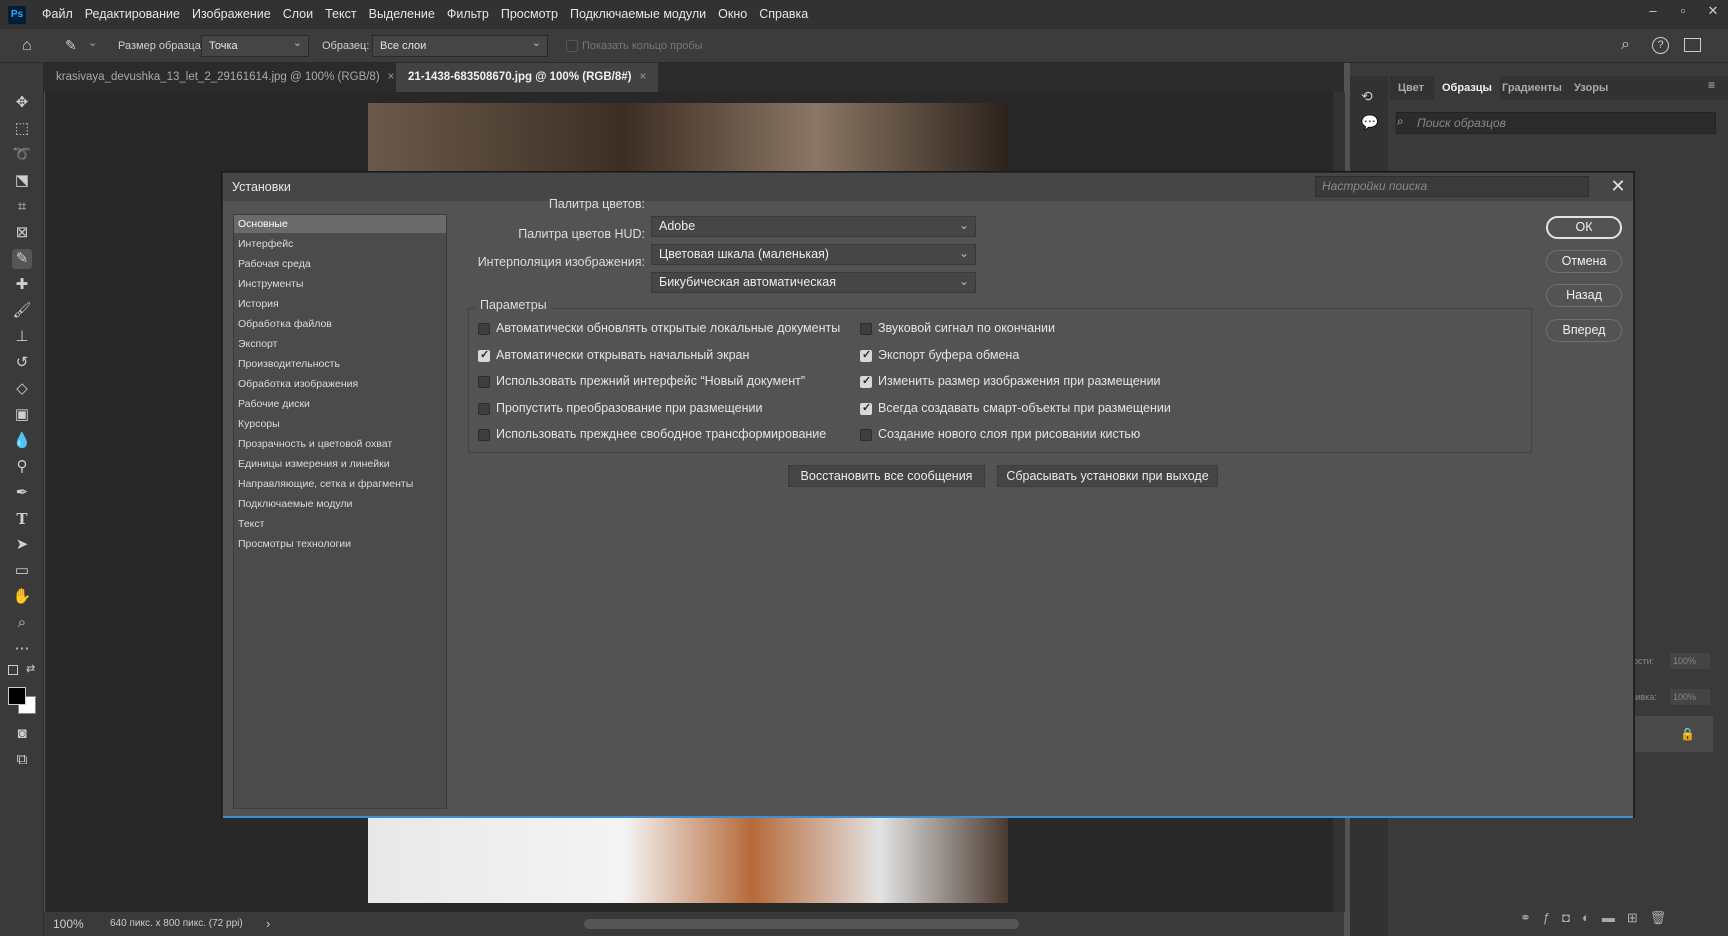 Image resolution: width=1728 pixels, height=936 pixels. Describe the element at coordinates (71, 45) in the screenshot. I see `eyedropper-tool-icon: ✎` at that location.